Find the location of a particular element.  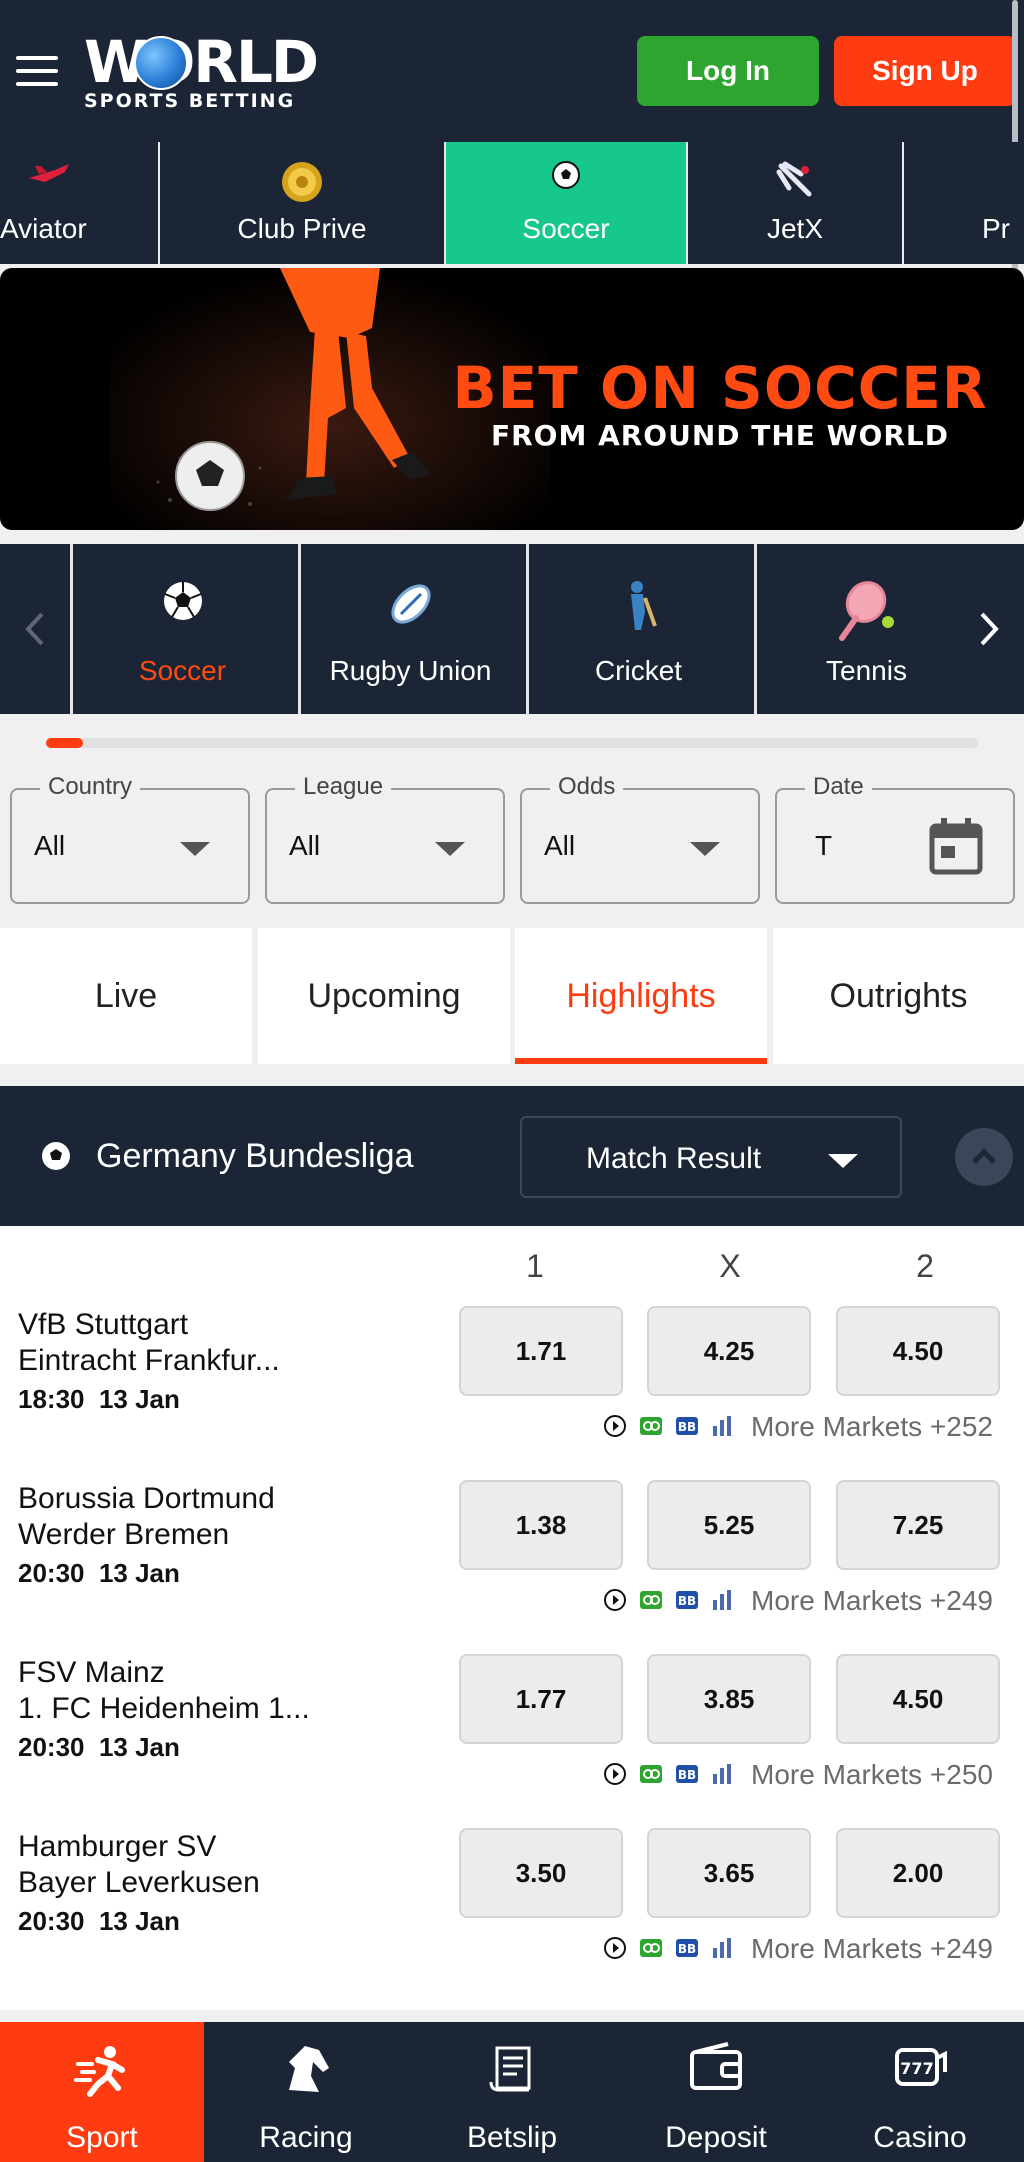

filter-label: League is located at coordinates (343, 787).